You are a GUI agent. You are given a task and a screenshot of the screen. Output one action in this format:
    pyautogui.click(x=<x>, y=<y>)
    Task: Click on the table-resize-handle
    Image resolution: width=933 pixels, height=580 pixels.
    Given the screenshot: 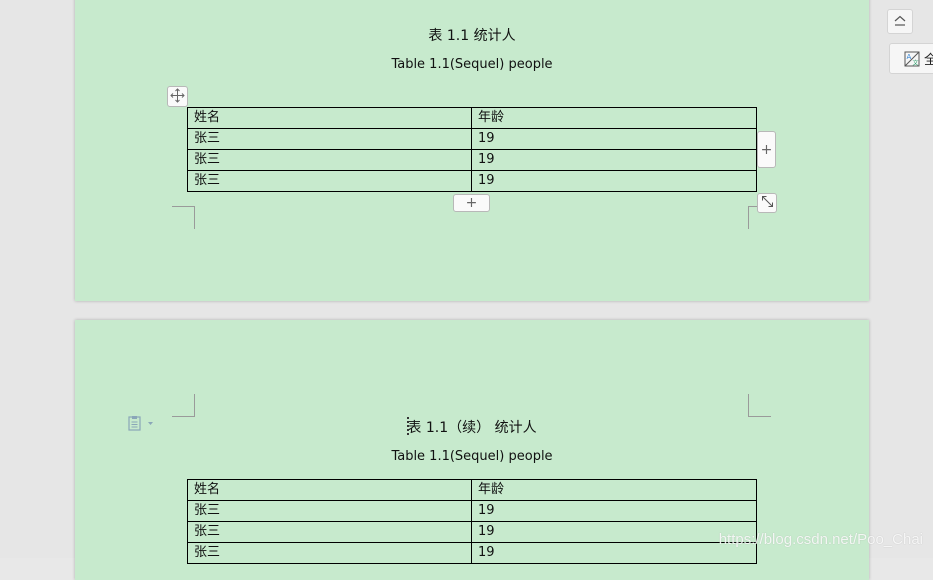 What is the action you would take?
    pyautogui.click(x=767, y=203)
    